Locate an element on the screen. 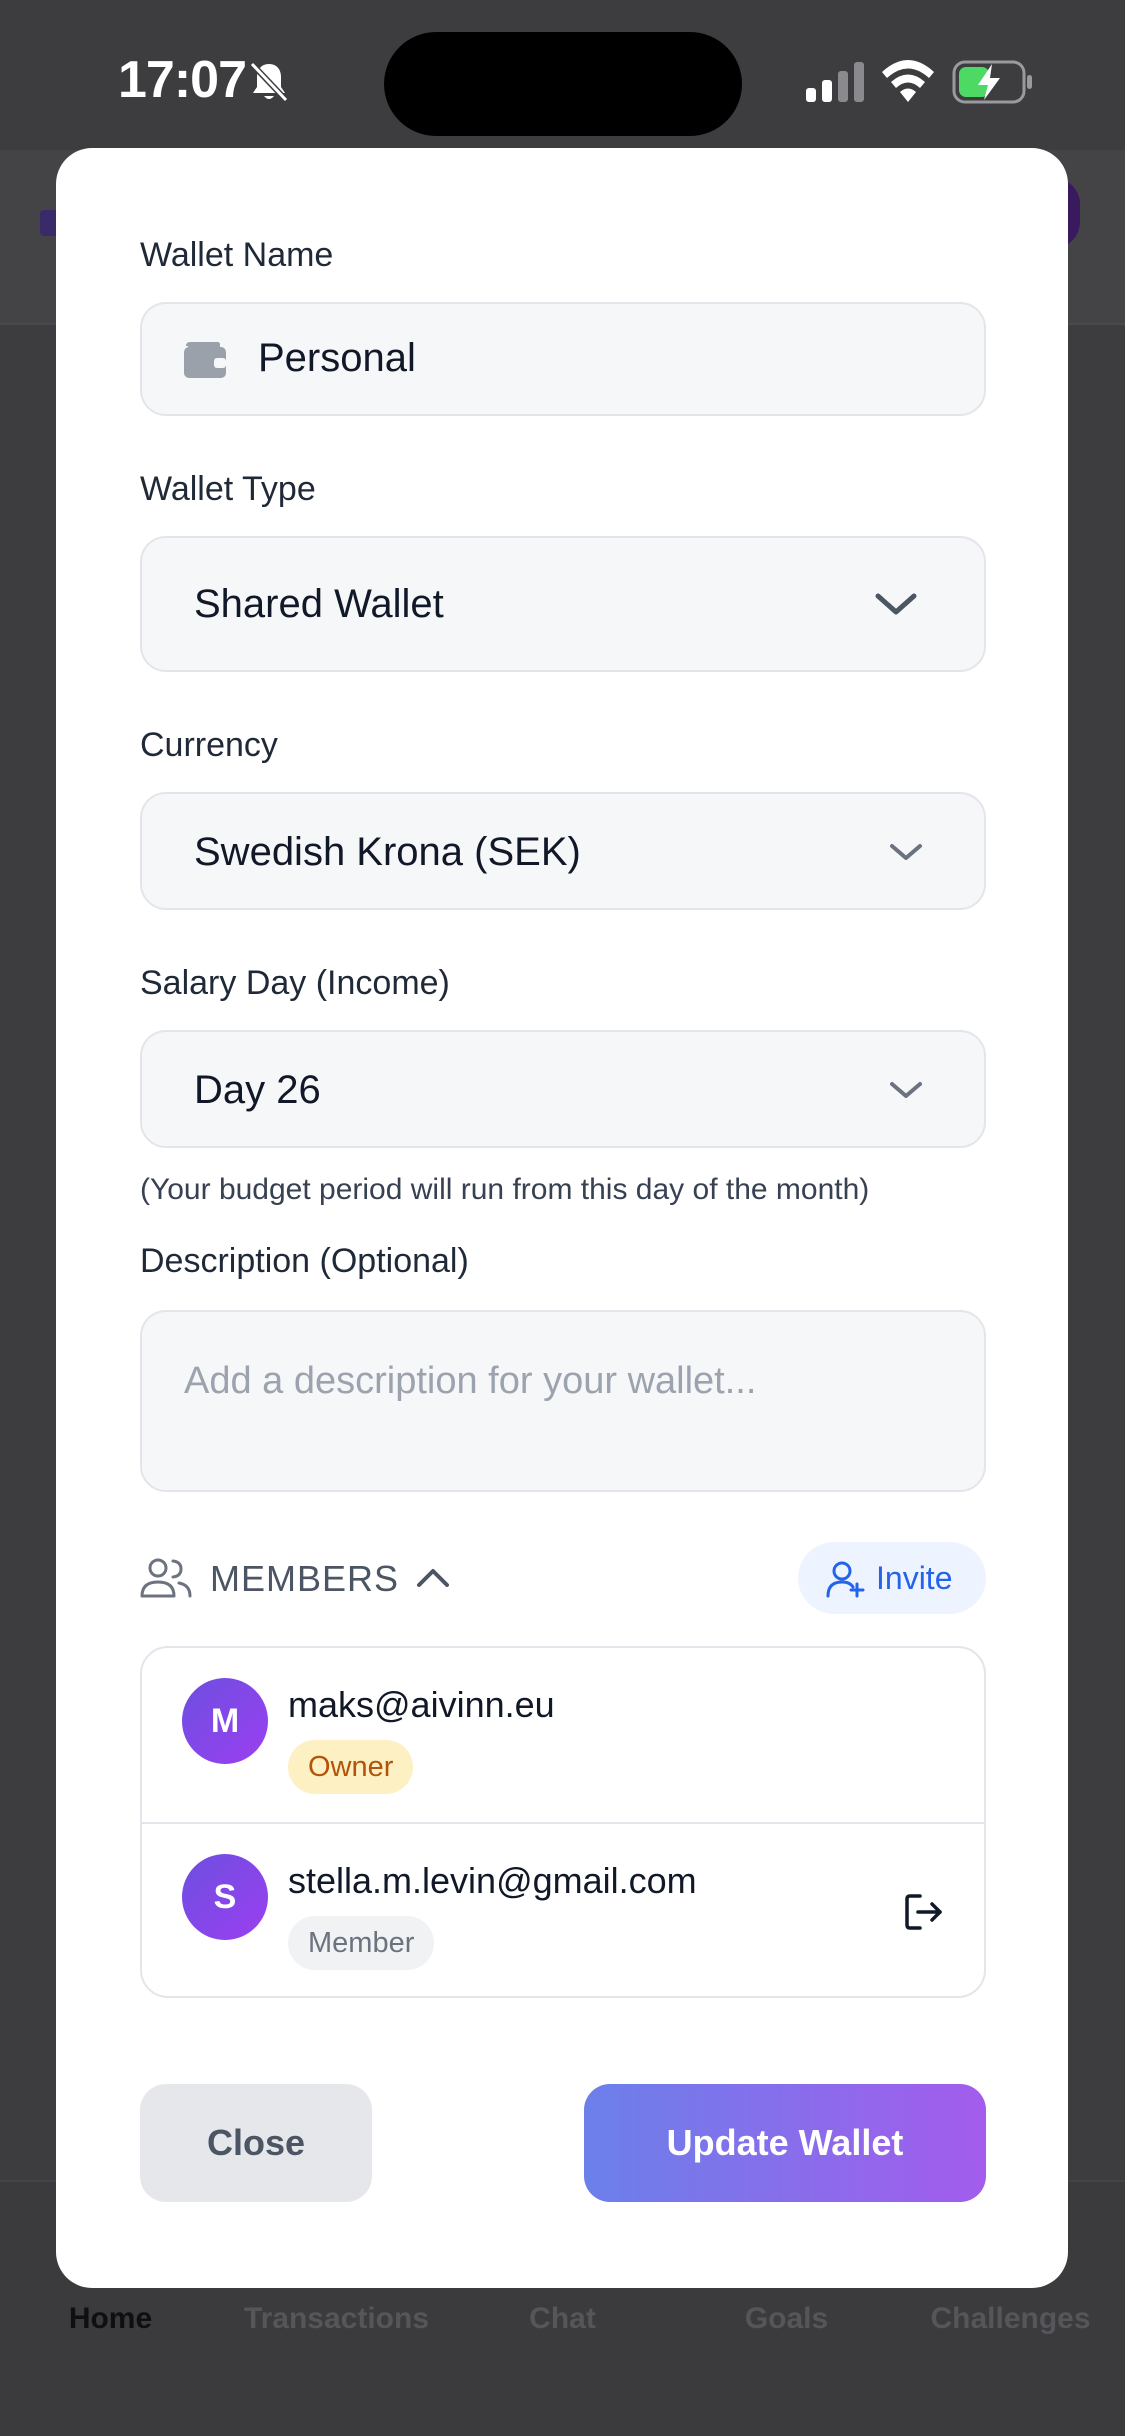 Image resolution: width=1125 pixels, height=2436 pixels. invite-button: Invite is located at coordinates (892, 1578).